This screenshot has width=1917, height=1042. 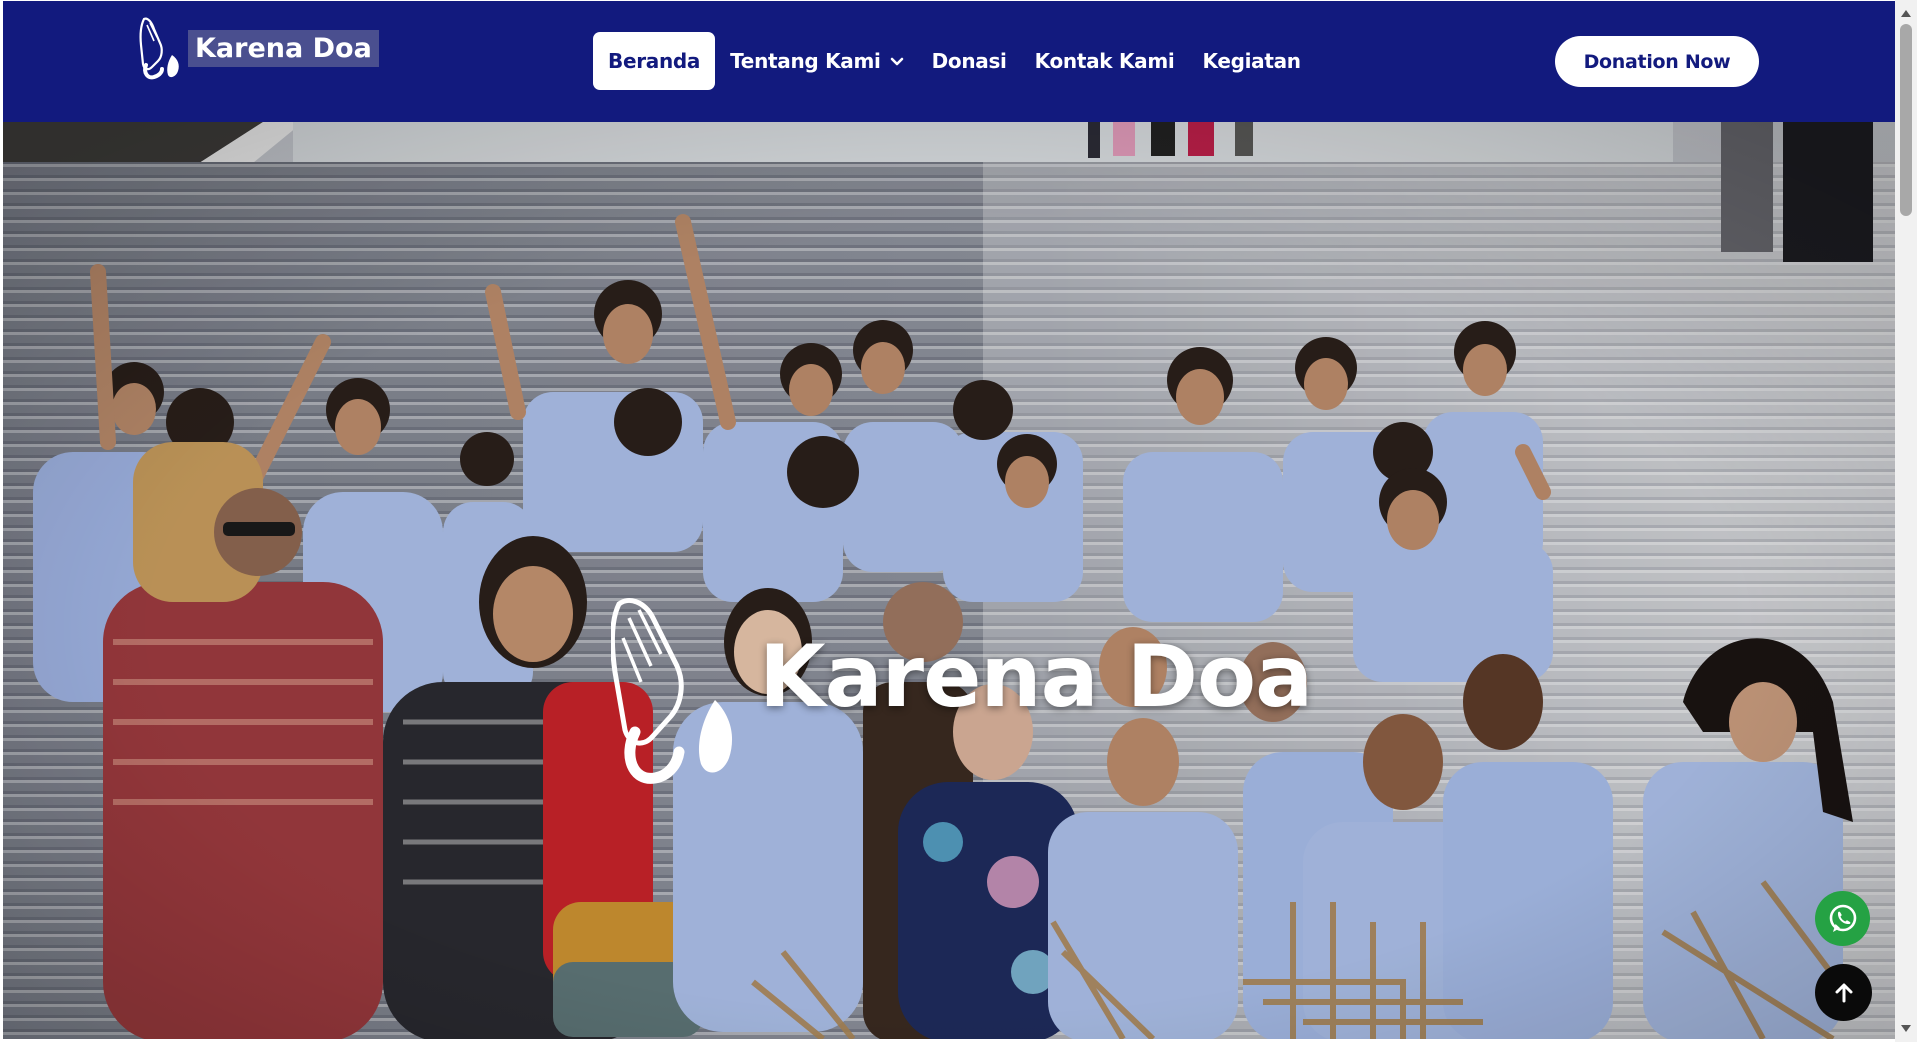 I want to click on arrow-up-icon, so click(x=1843, y=992).